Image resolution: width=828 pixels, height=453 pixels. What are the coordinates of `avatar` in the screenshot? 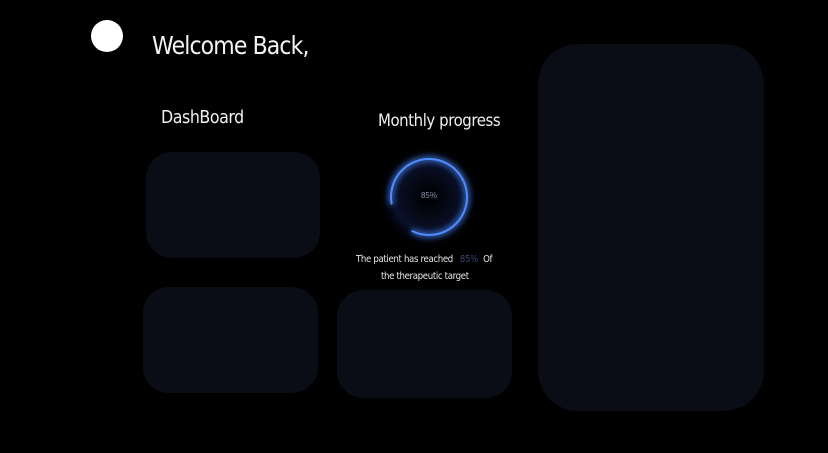 It's located at (107, 36).